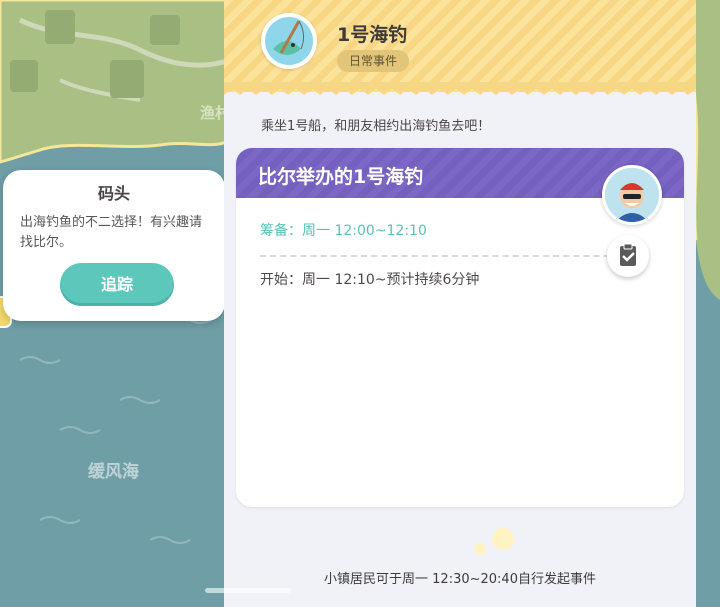 This screenshot has width=720, height=607. What do you see at coordinates (111, 232) in the screenshot?
I see `dock-description: 出海钓鱼的不二选择！有兴趣请找比尔。` at bounding box center [111, 232].